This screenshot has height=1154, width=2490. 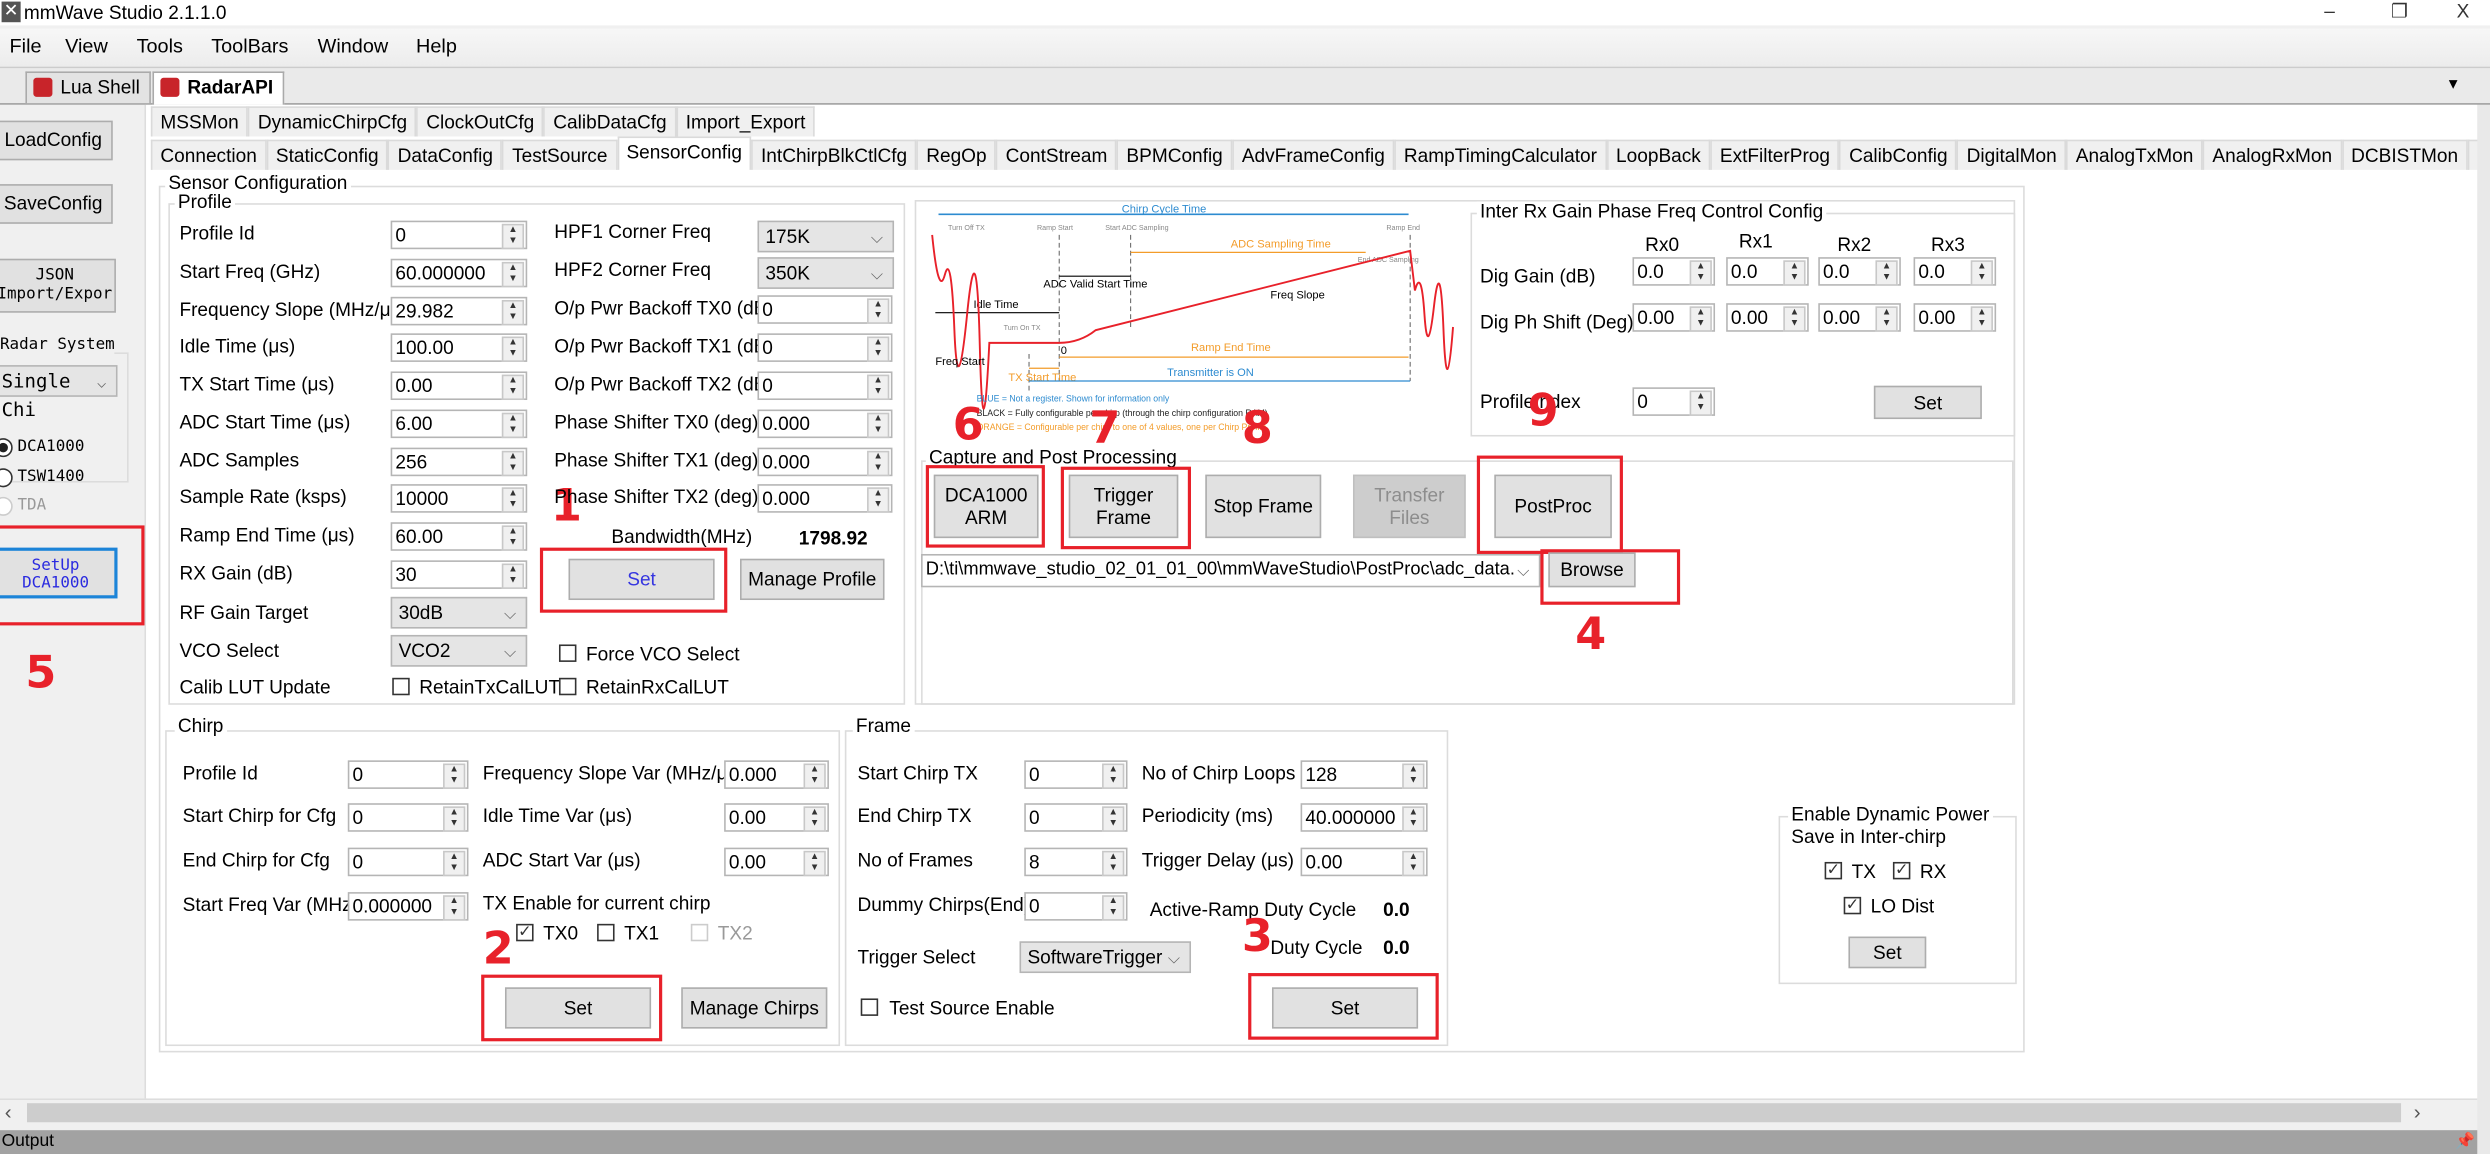 What do you see at coordinates (567, 653) in the screenshot?
I see `force-vco-select-checkbox` at bounding box center [567, 653].